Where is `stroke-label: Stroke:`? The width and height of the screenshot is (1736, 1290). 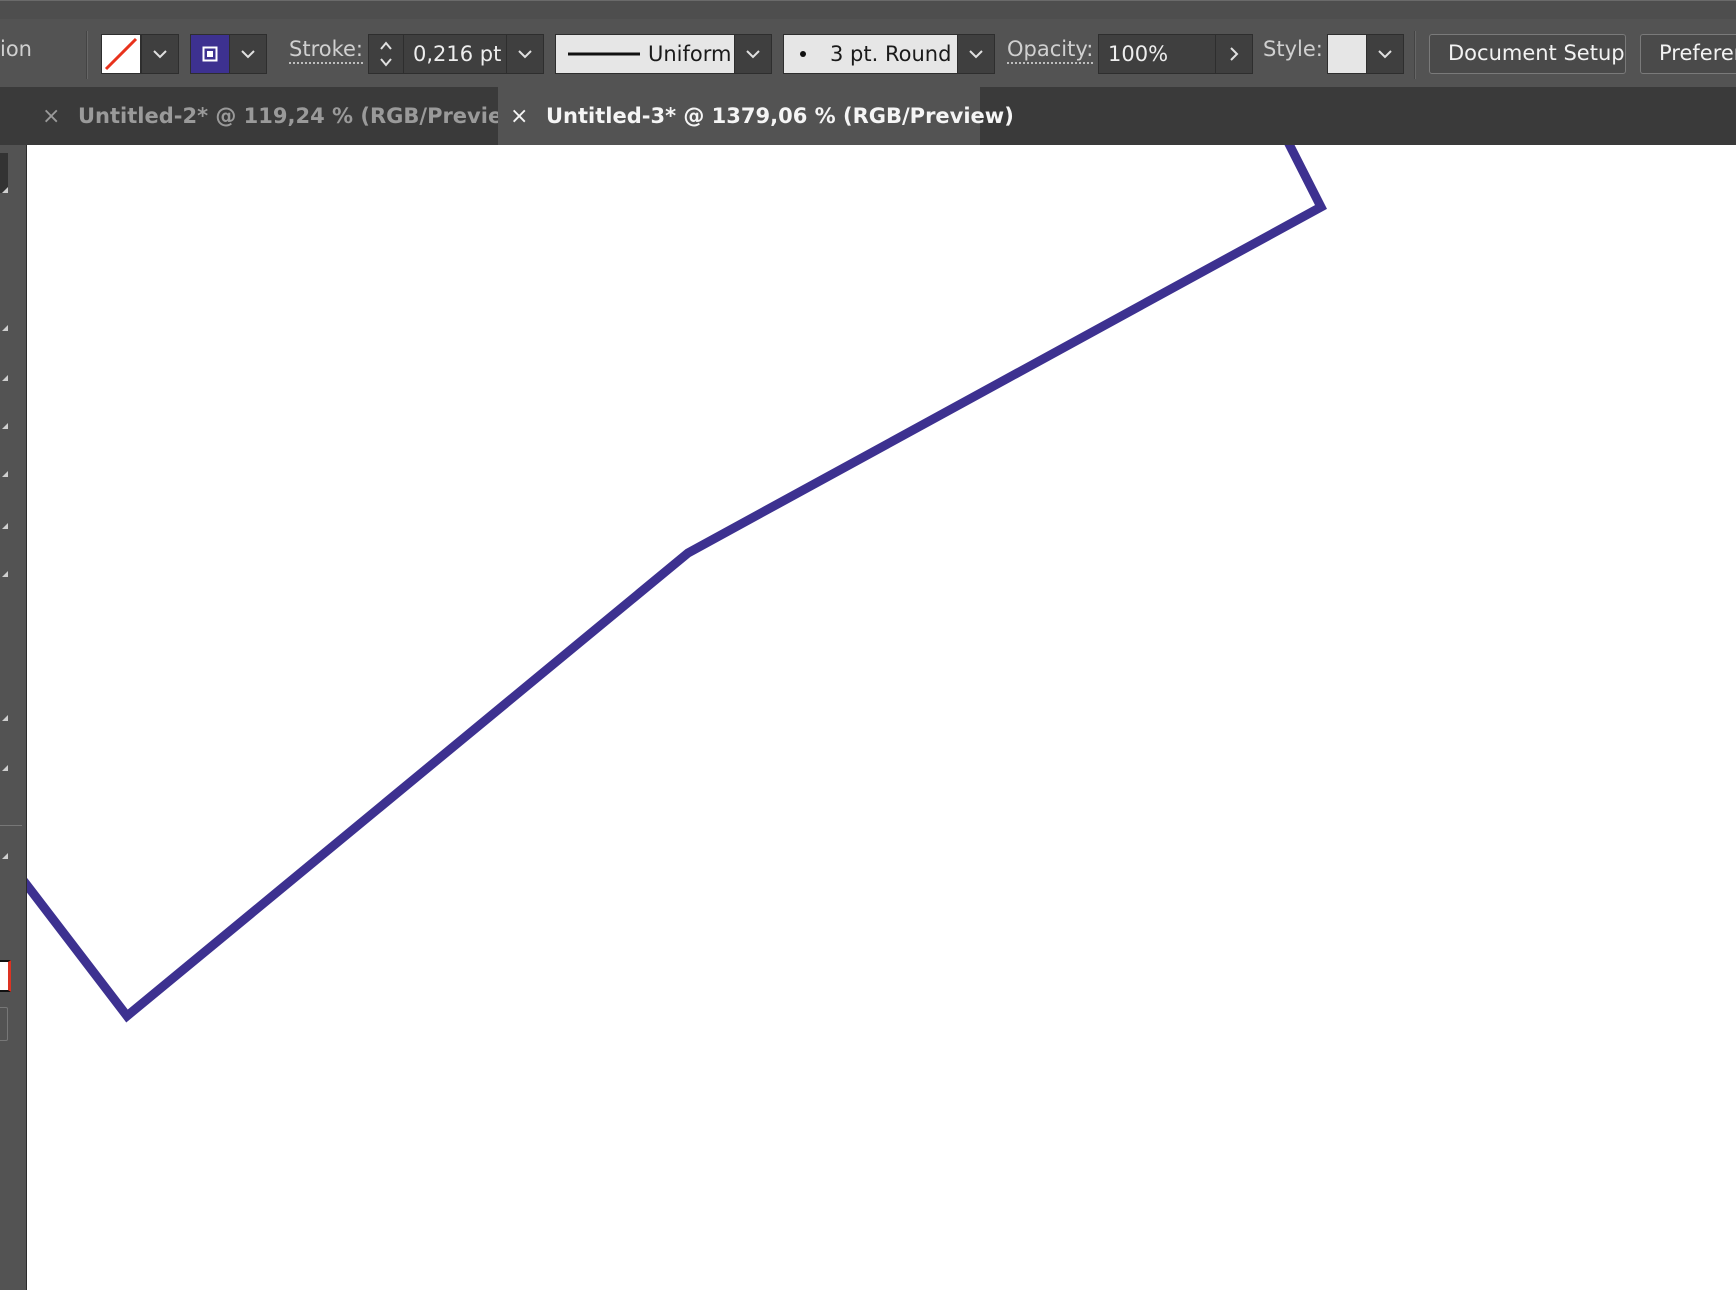 stroke-label: Stroke: is located at coordinates (326, 50).